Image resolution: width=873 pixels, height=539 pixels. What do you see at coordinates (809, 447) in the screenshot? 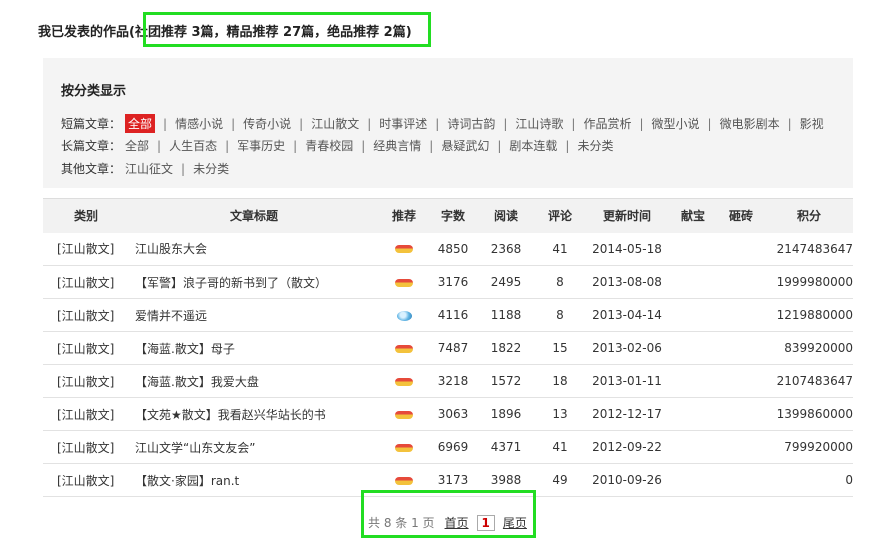
I see `score-cell: 799920000` at bounding box center [809, 447].